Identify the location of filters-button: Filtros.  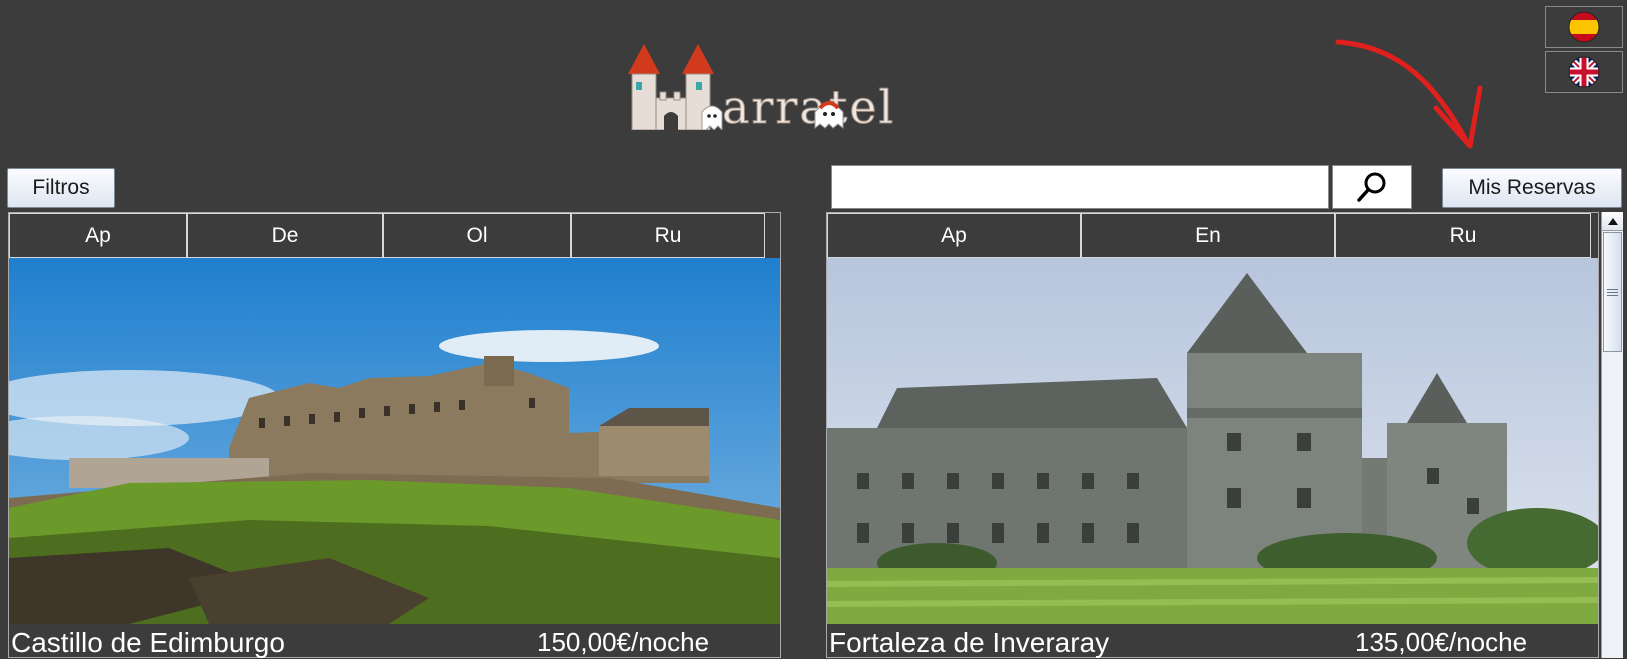
(61, 188).